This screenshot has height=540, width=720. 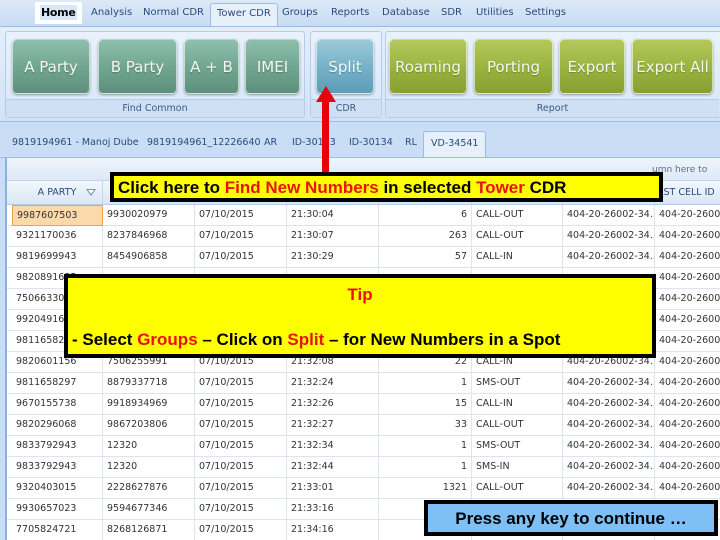 What do you see at coordinates (425, 404) in the screenshot?
I see `cell-duration: 15` at bounding box center [425, 404].